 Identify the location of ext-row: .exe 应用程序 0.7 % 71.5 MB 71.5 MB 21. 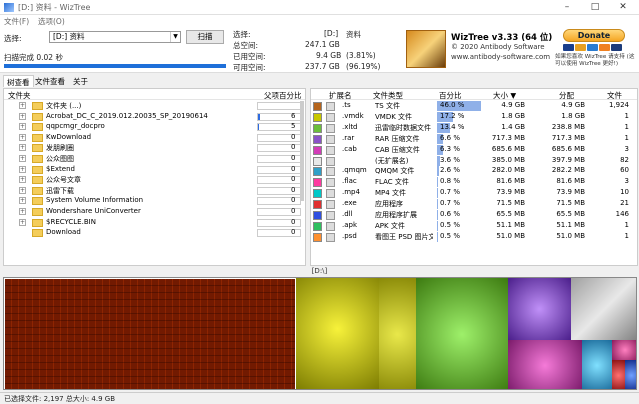
(474, 204).